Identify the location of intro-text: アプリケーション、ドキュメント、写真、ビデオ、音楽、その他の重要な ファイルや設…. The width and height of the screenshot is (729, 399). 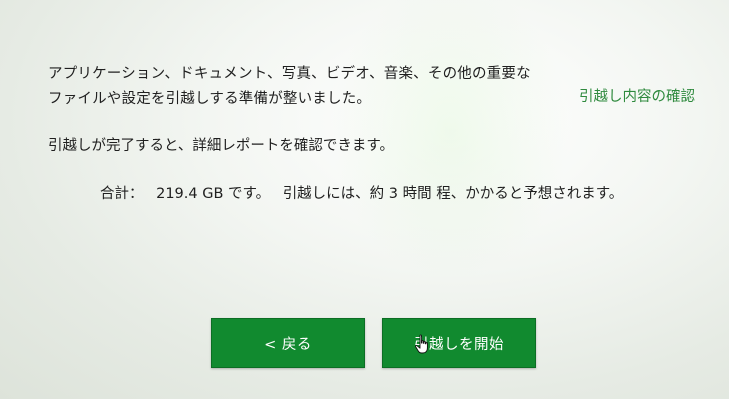
(328, 87).